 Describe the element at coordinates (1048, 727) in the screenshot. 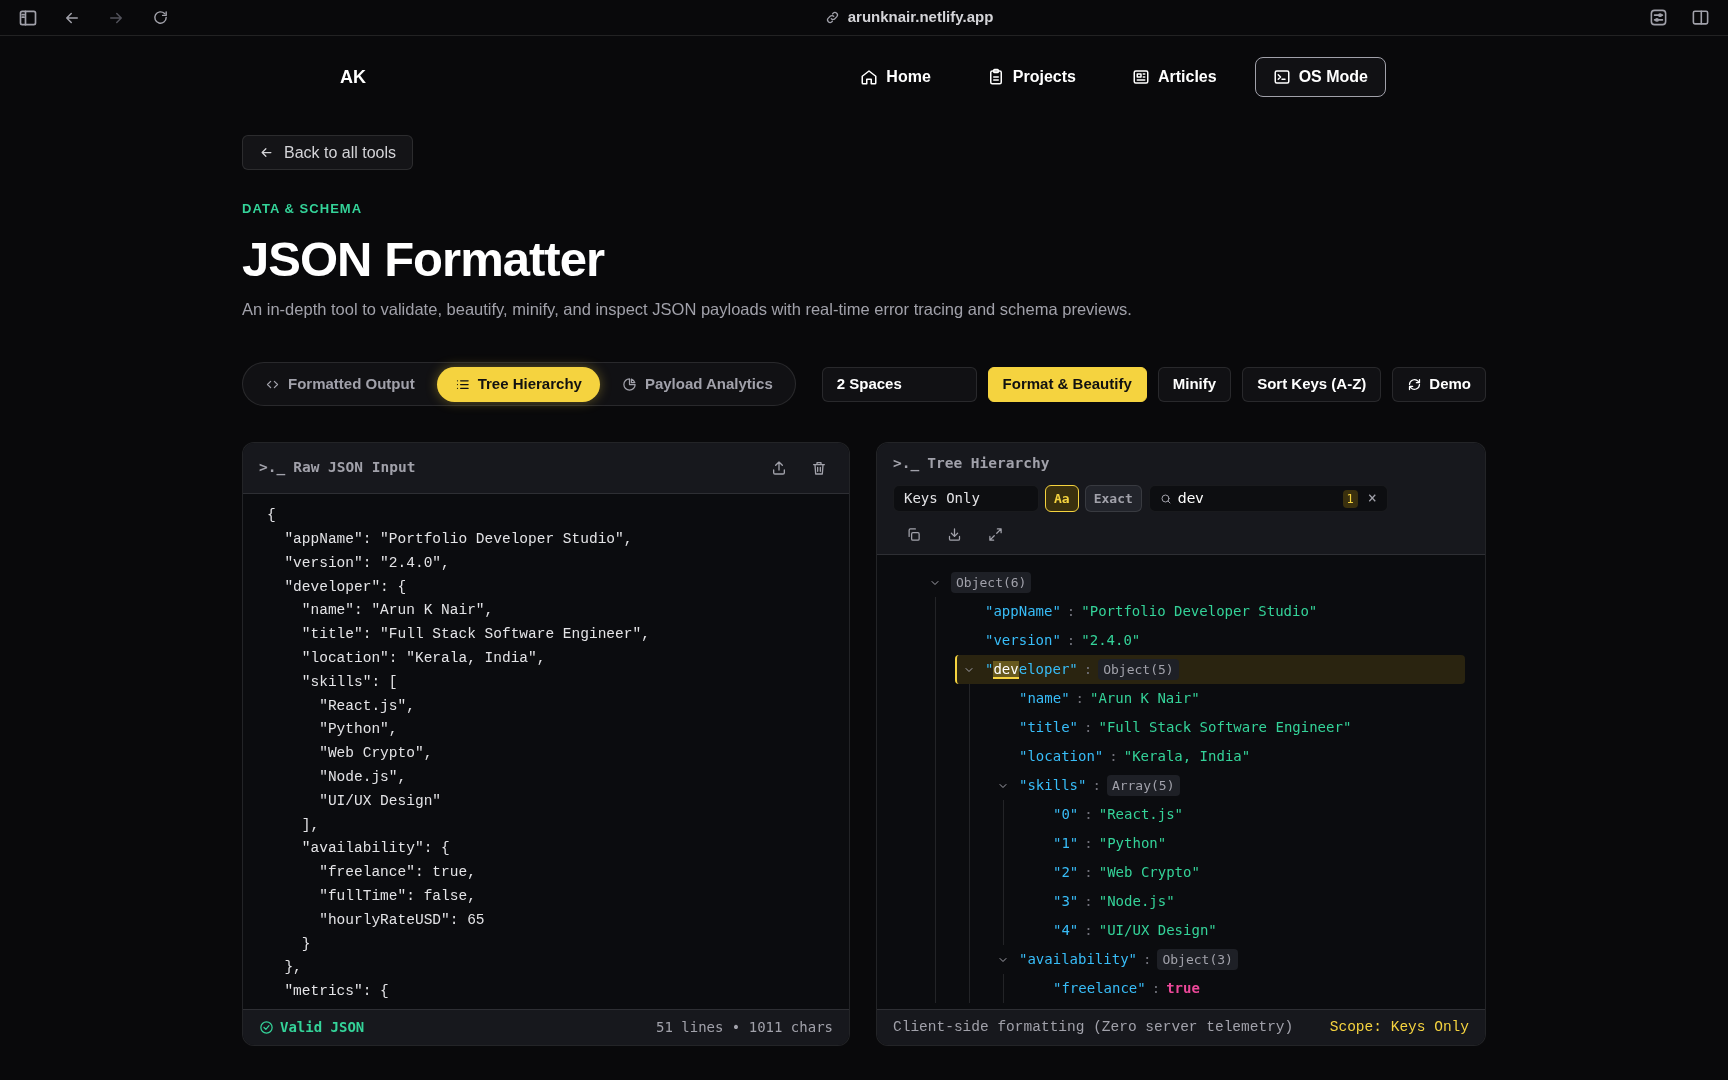

I see `tree-key: "title"` at that location.